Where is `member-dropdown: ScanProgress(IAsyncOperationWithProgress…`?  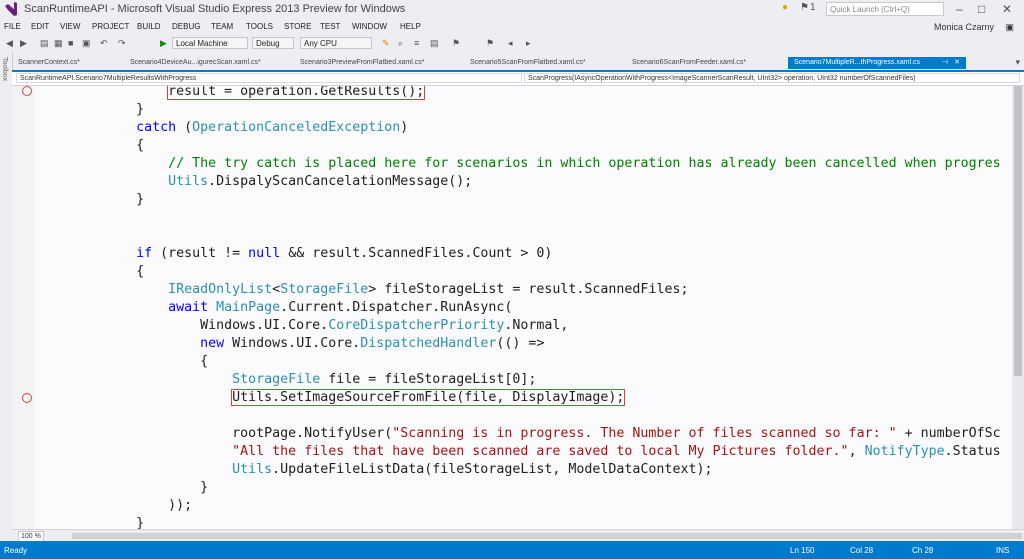
member-dropdown: ScanProgress(IAsyncOperationWithProgress… is located at coordinates (772, 78).